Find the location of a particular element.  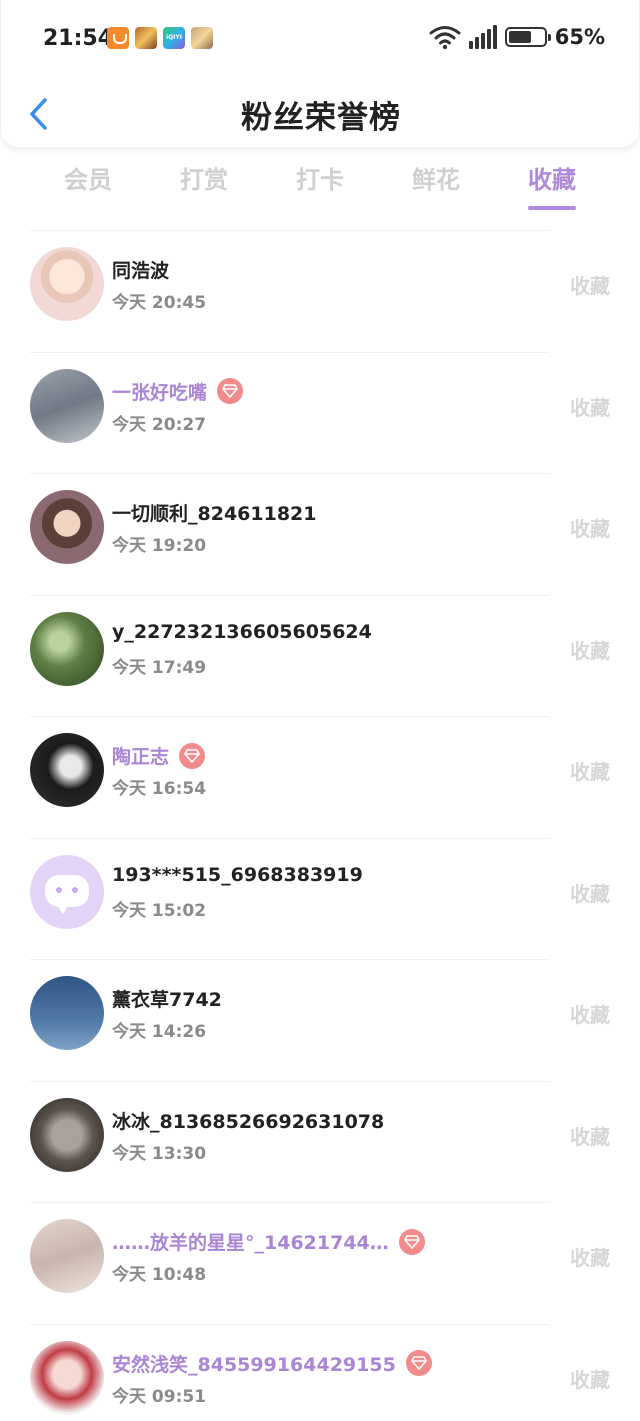

list-item: 陶正志 今天 16:54 收藏 is located at coordinates (320, 777).